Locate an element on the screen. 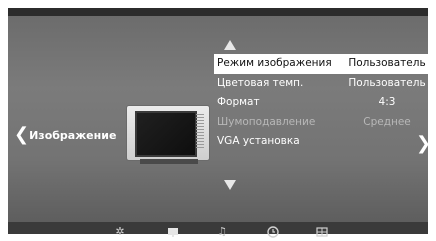 The image size is (436, 241). tv-screen is located at coordinates (166, 134).